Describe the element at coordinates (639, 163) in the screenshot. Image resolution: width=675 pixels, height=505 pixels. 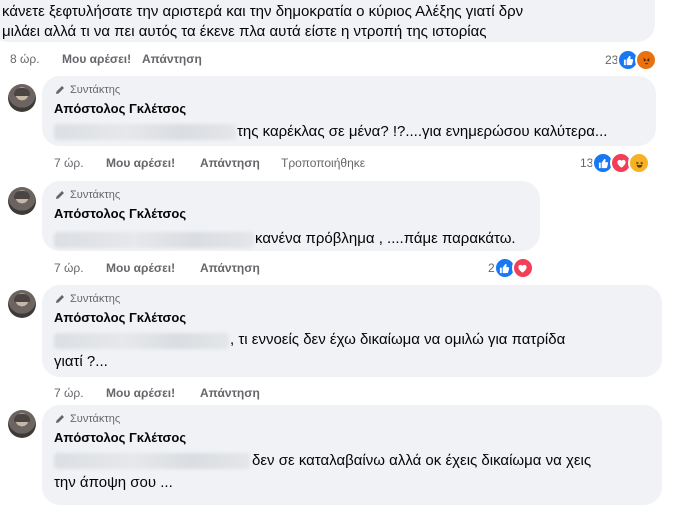
I see `haha-reaction-icon` at that location.